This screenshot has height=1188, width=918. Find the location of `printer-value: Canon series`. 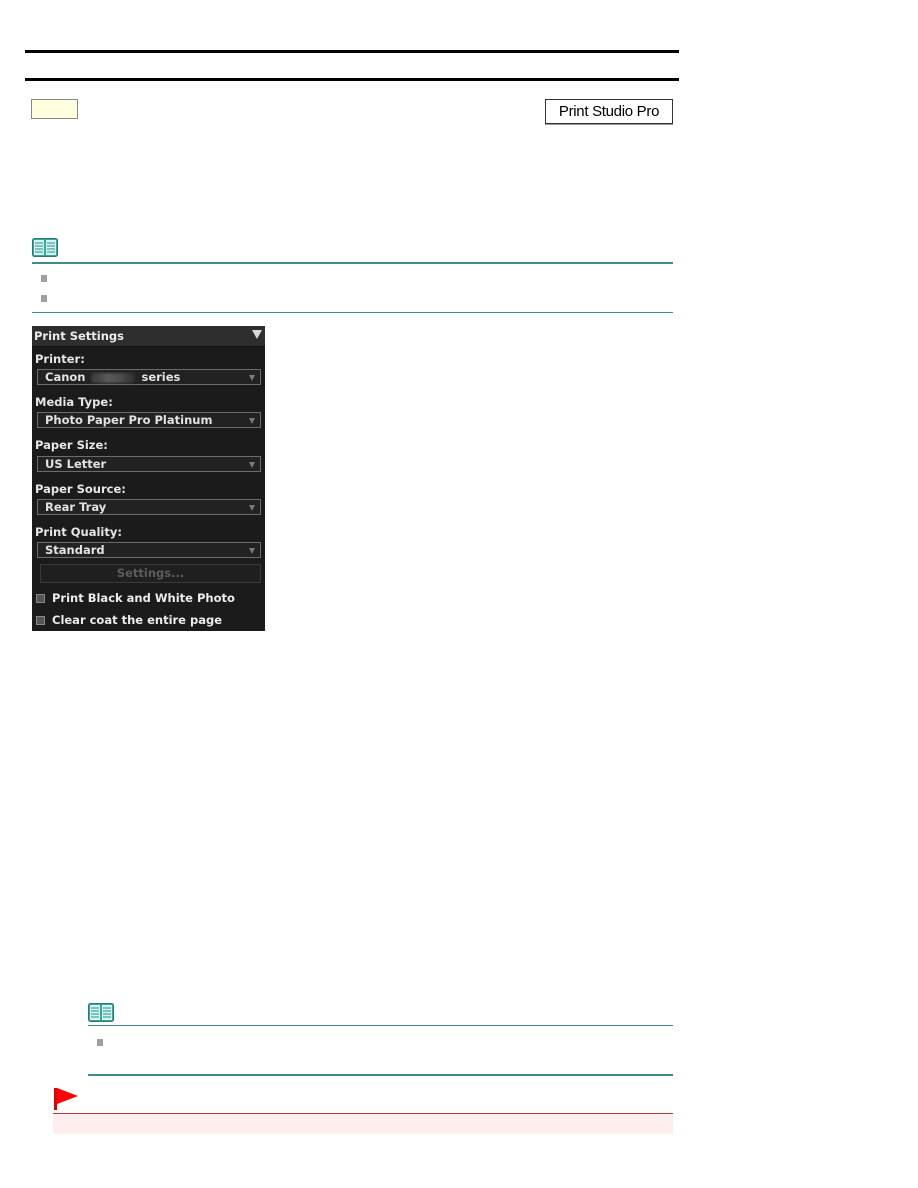

printer-value: Canon series is located at coordinates (113, 377).